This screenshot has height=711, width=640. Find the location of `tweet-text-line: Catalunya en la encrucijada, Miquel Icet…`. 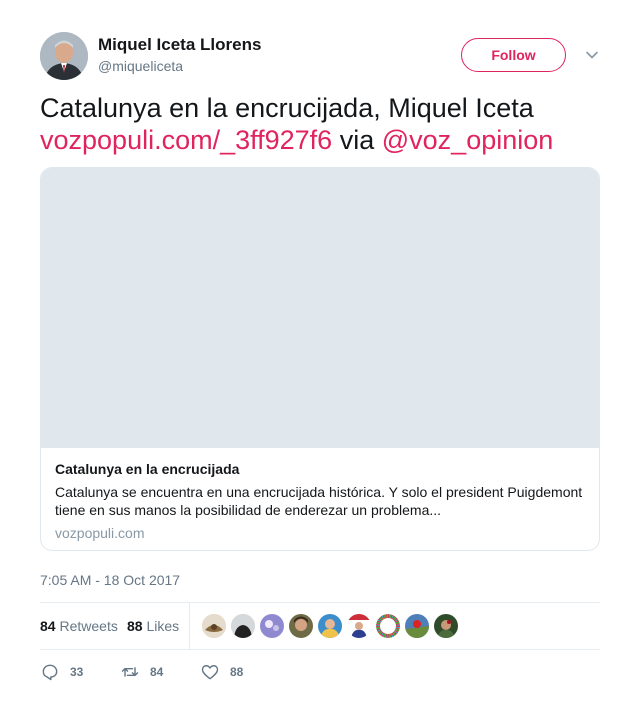

tweet-text-line: Catalunya en la encrucijada, Miquel Icet… is located at coordinates (287, 108).